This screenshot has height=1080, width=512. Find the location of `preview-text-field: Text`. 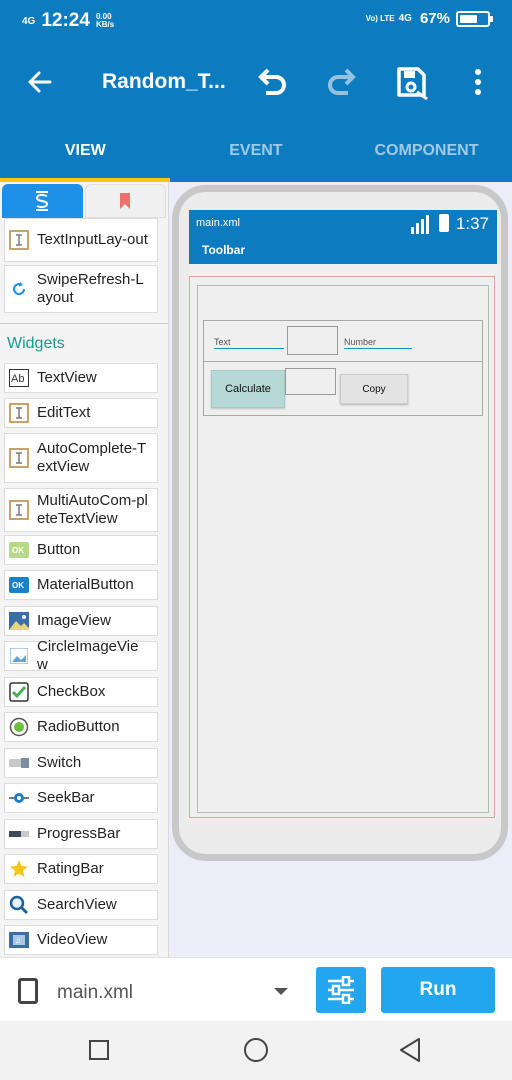

preview-text-field: Text is located at coordinates (249, 343).